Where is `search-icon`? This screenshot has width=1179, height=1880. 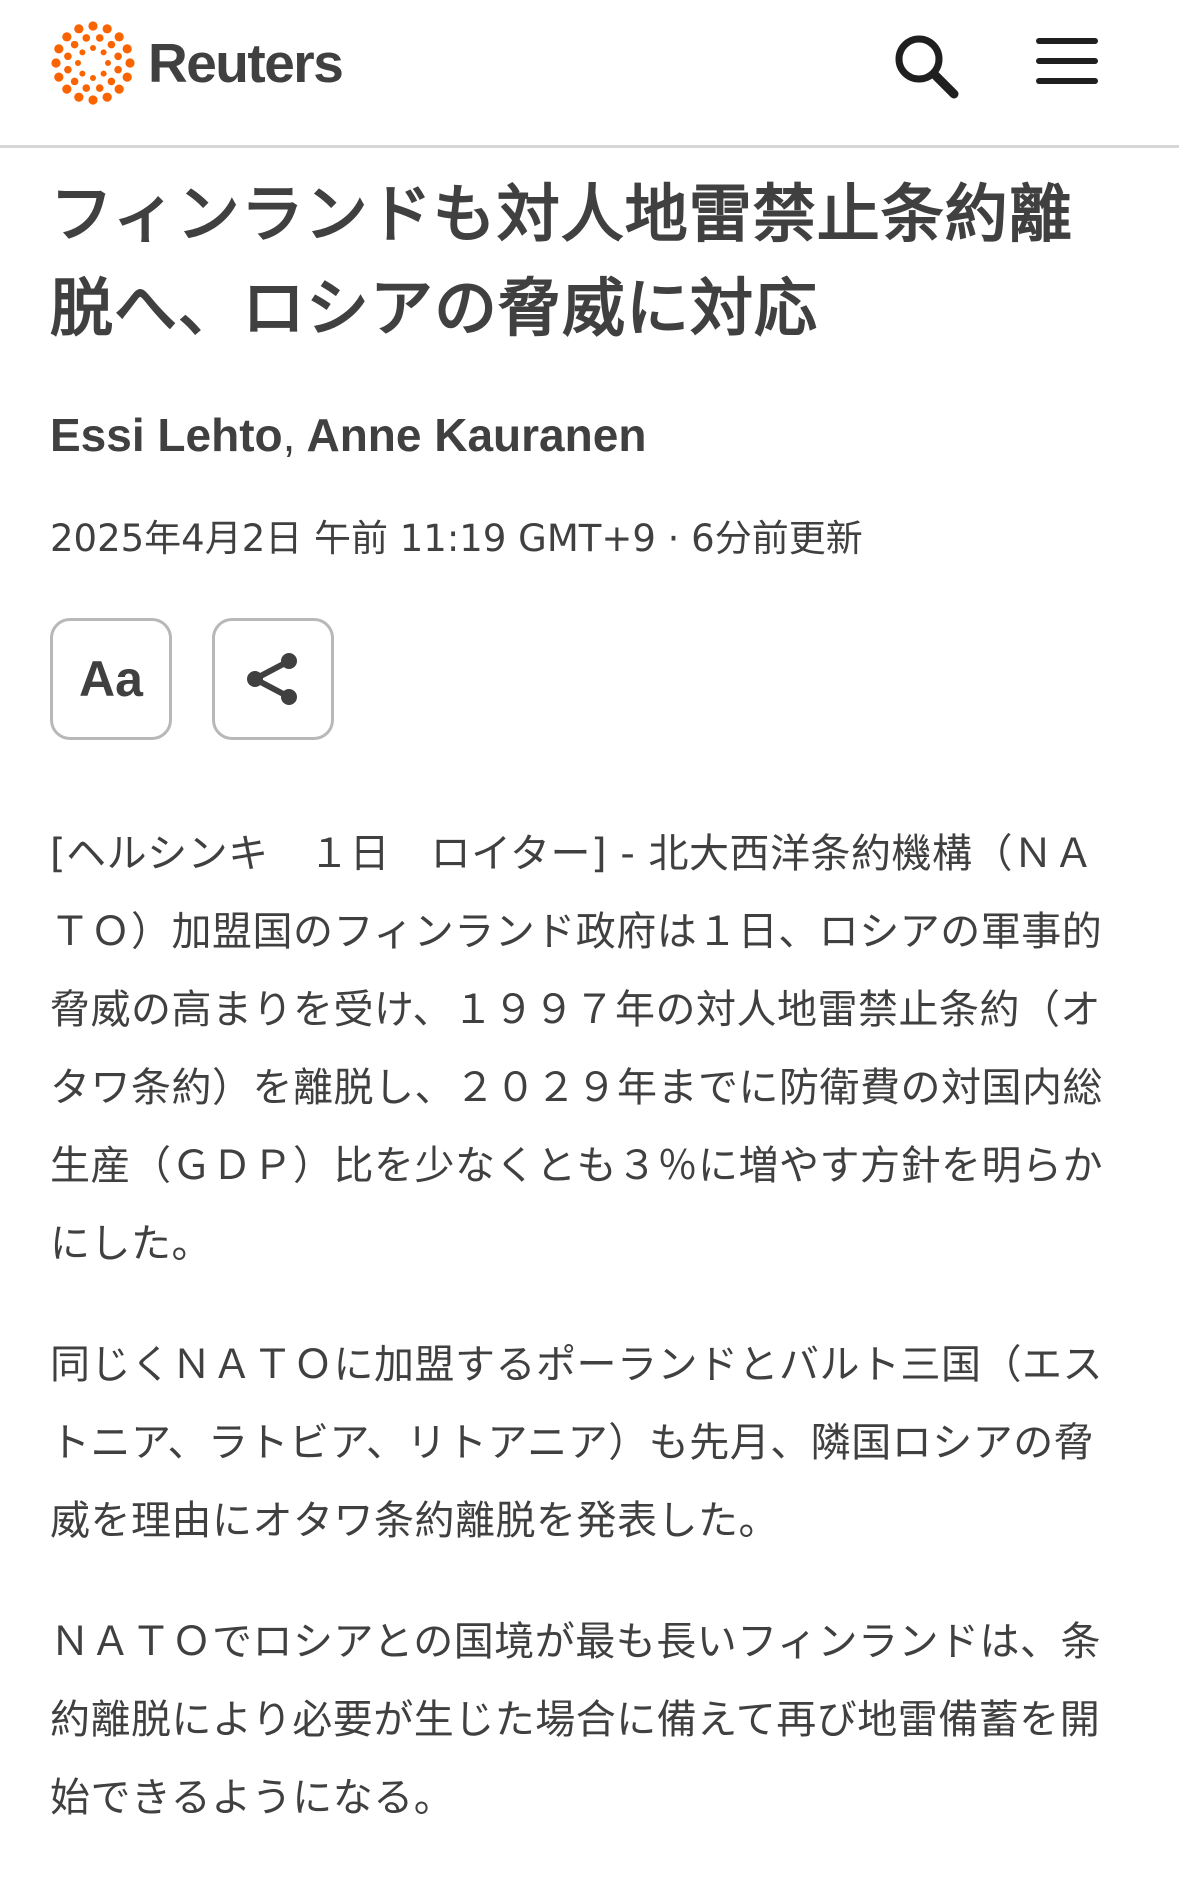 search-icon is located at coordinates (927, 67).